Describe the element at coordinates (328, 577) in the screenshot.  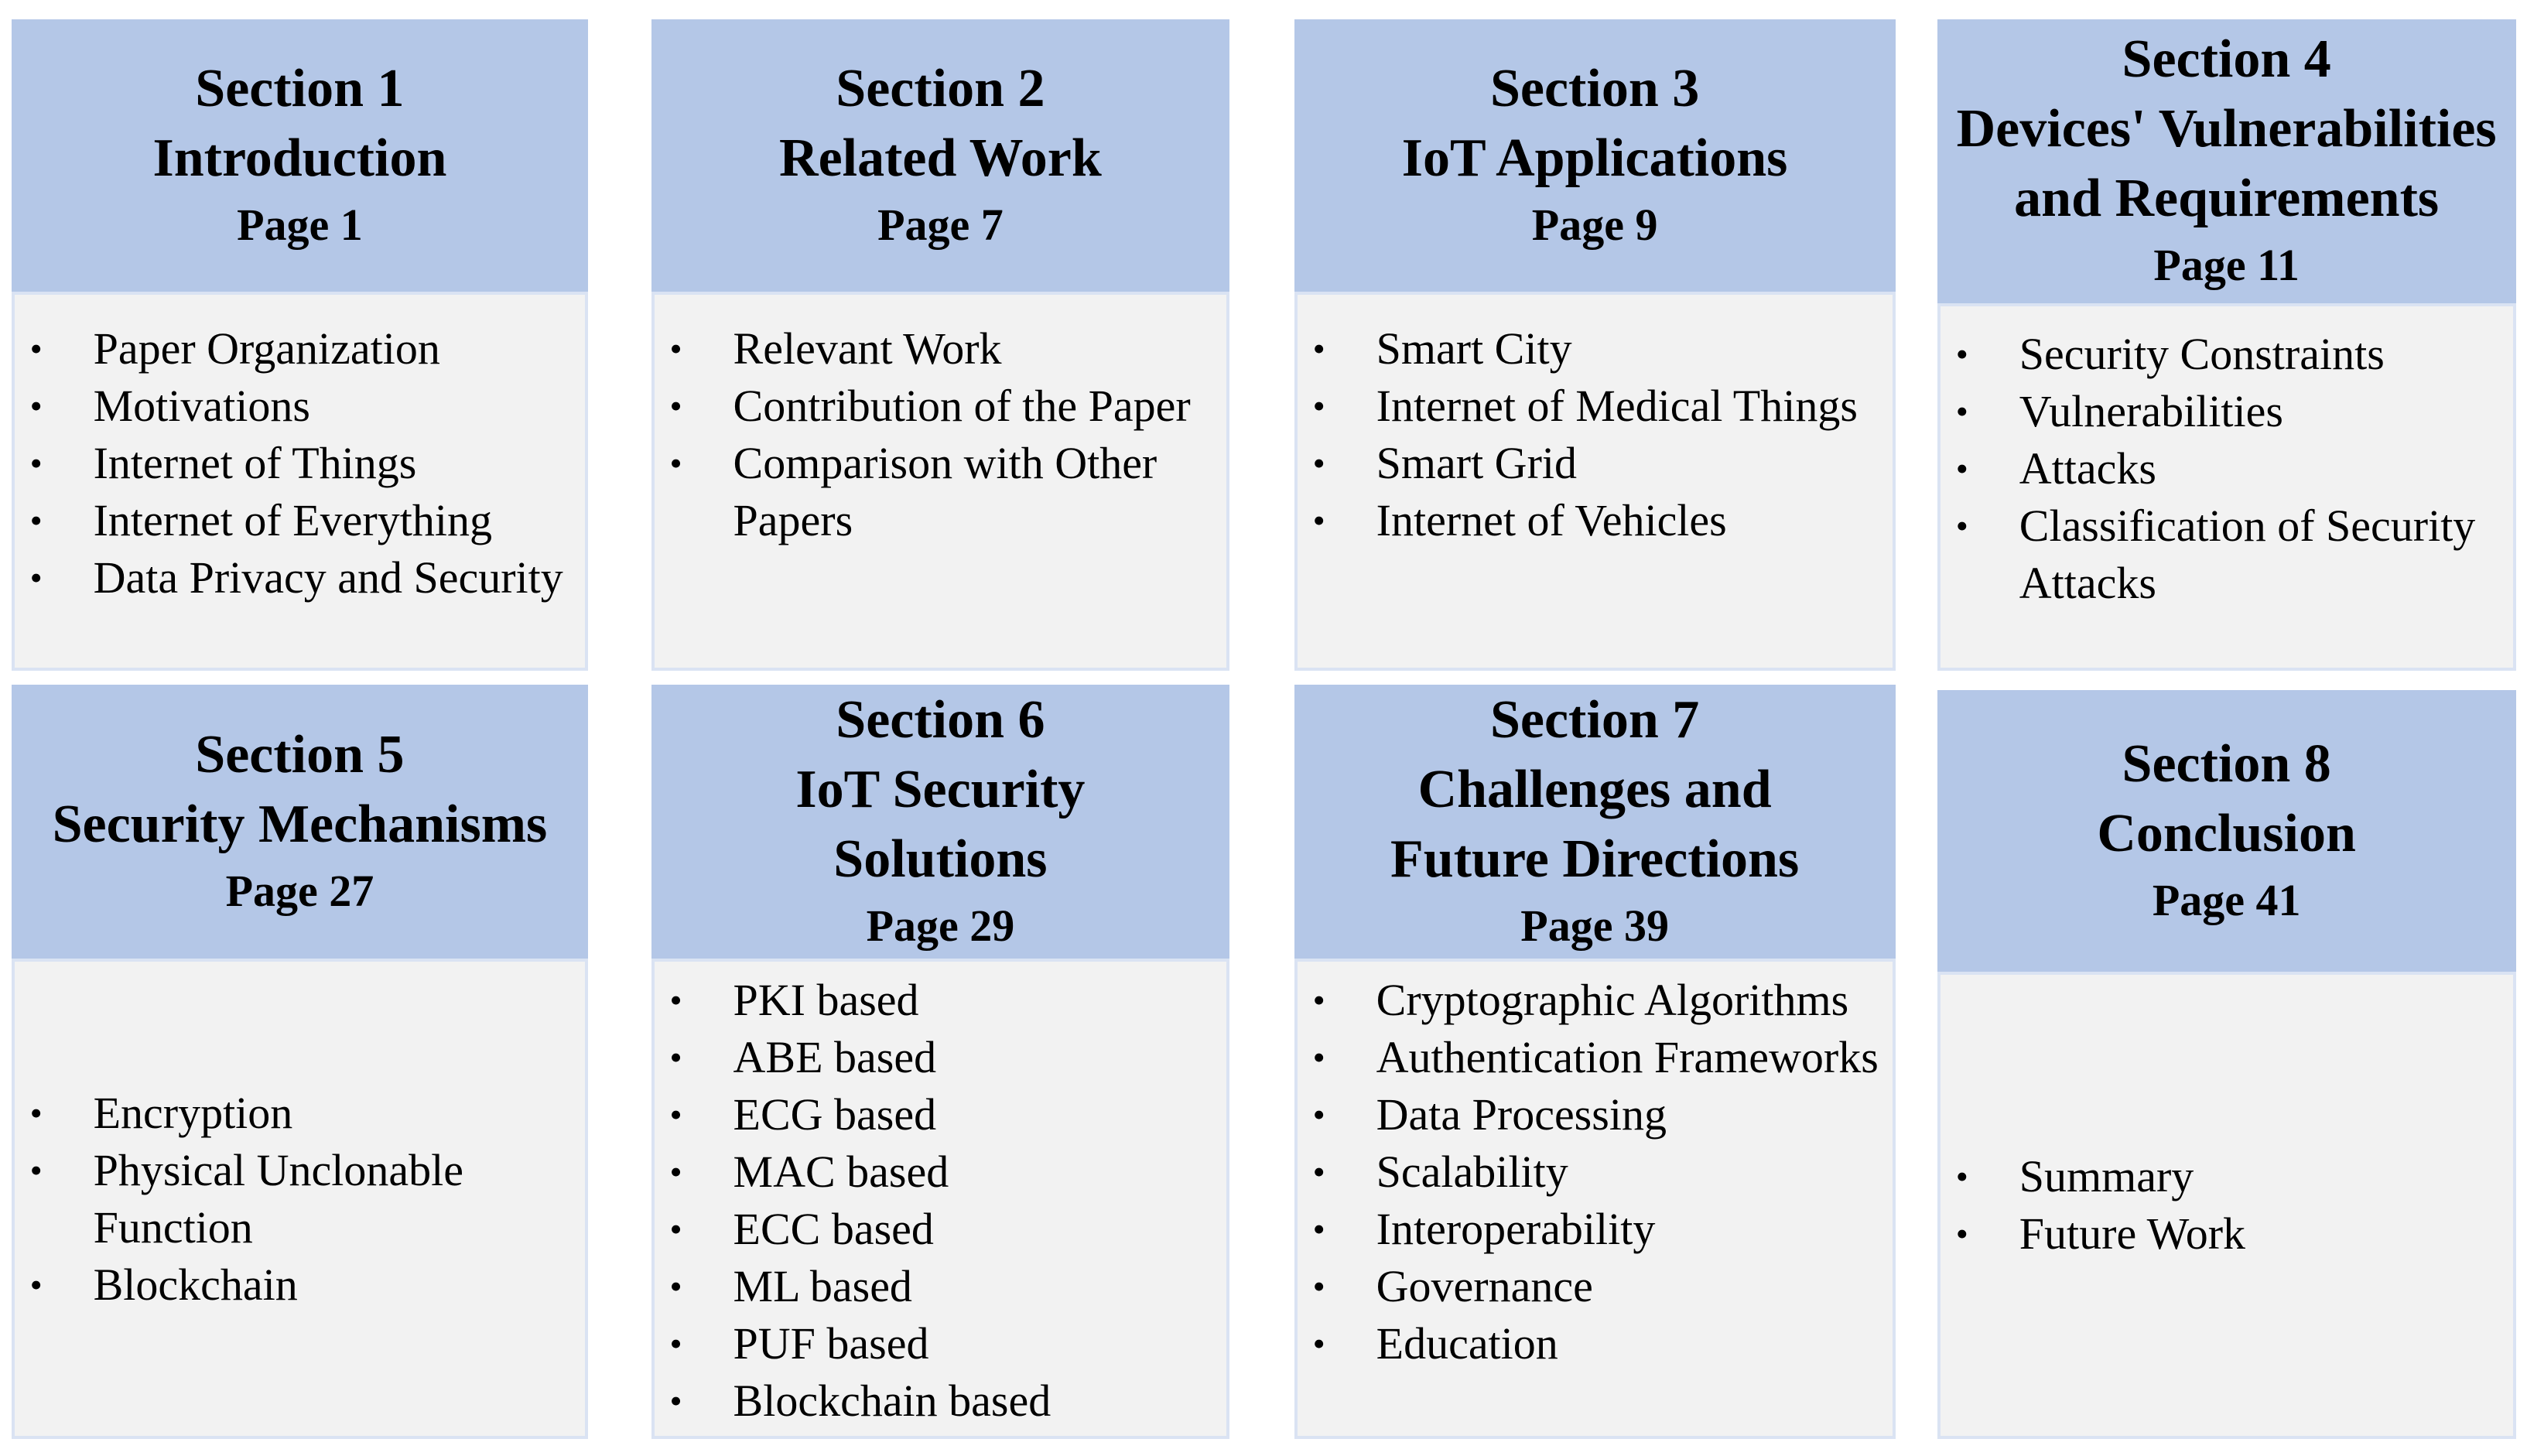
I see `topic-label: Data Privacy and Security` at that location.